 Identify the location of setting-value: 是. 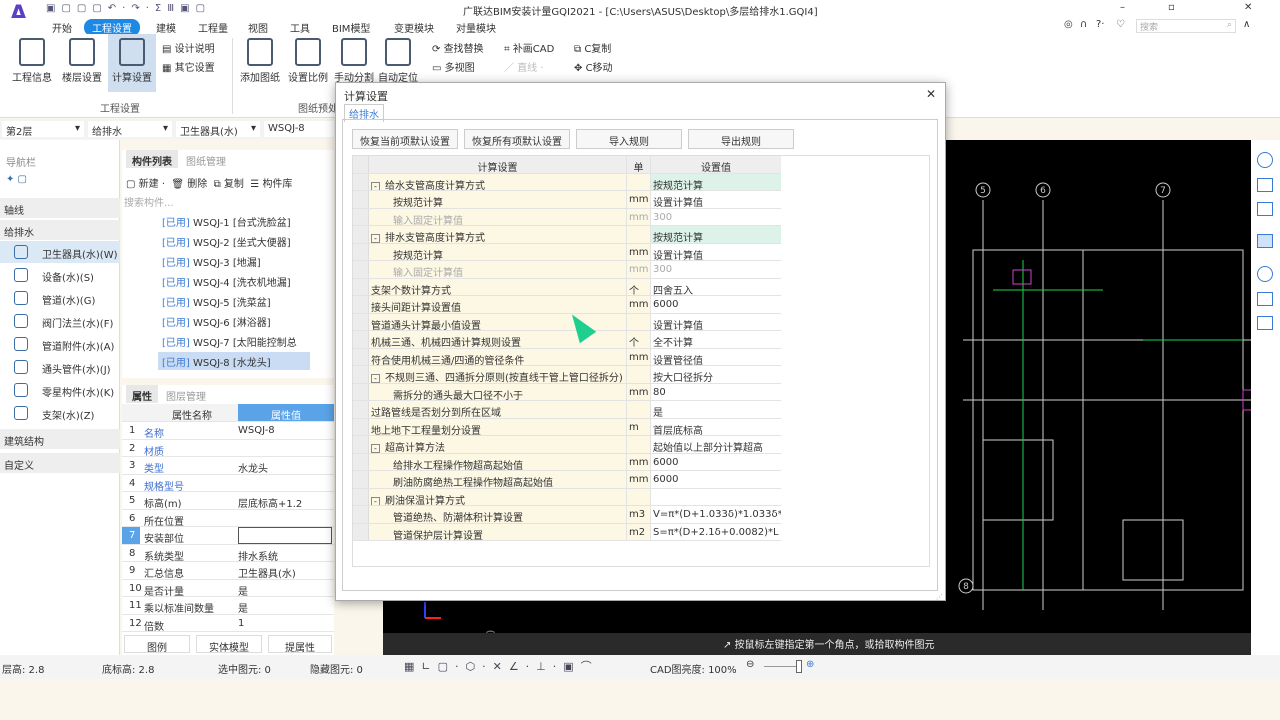
(716, 409).